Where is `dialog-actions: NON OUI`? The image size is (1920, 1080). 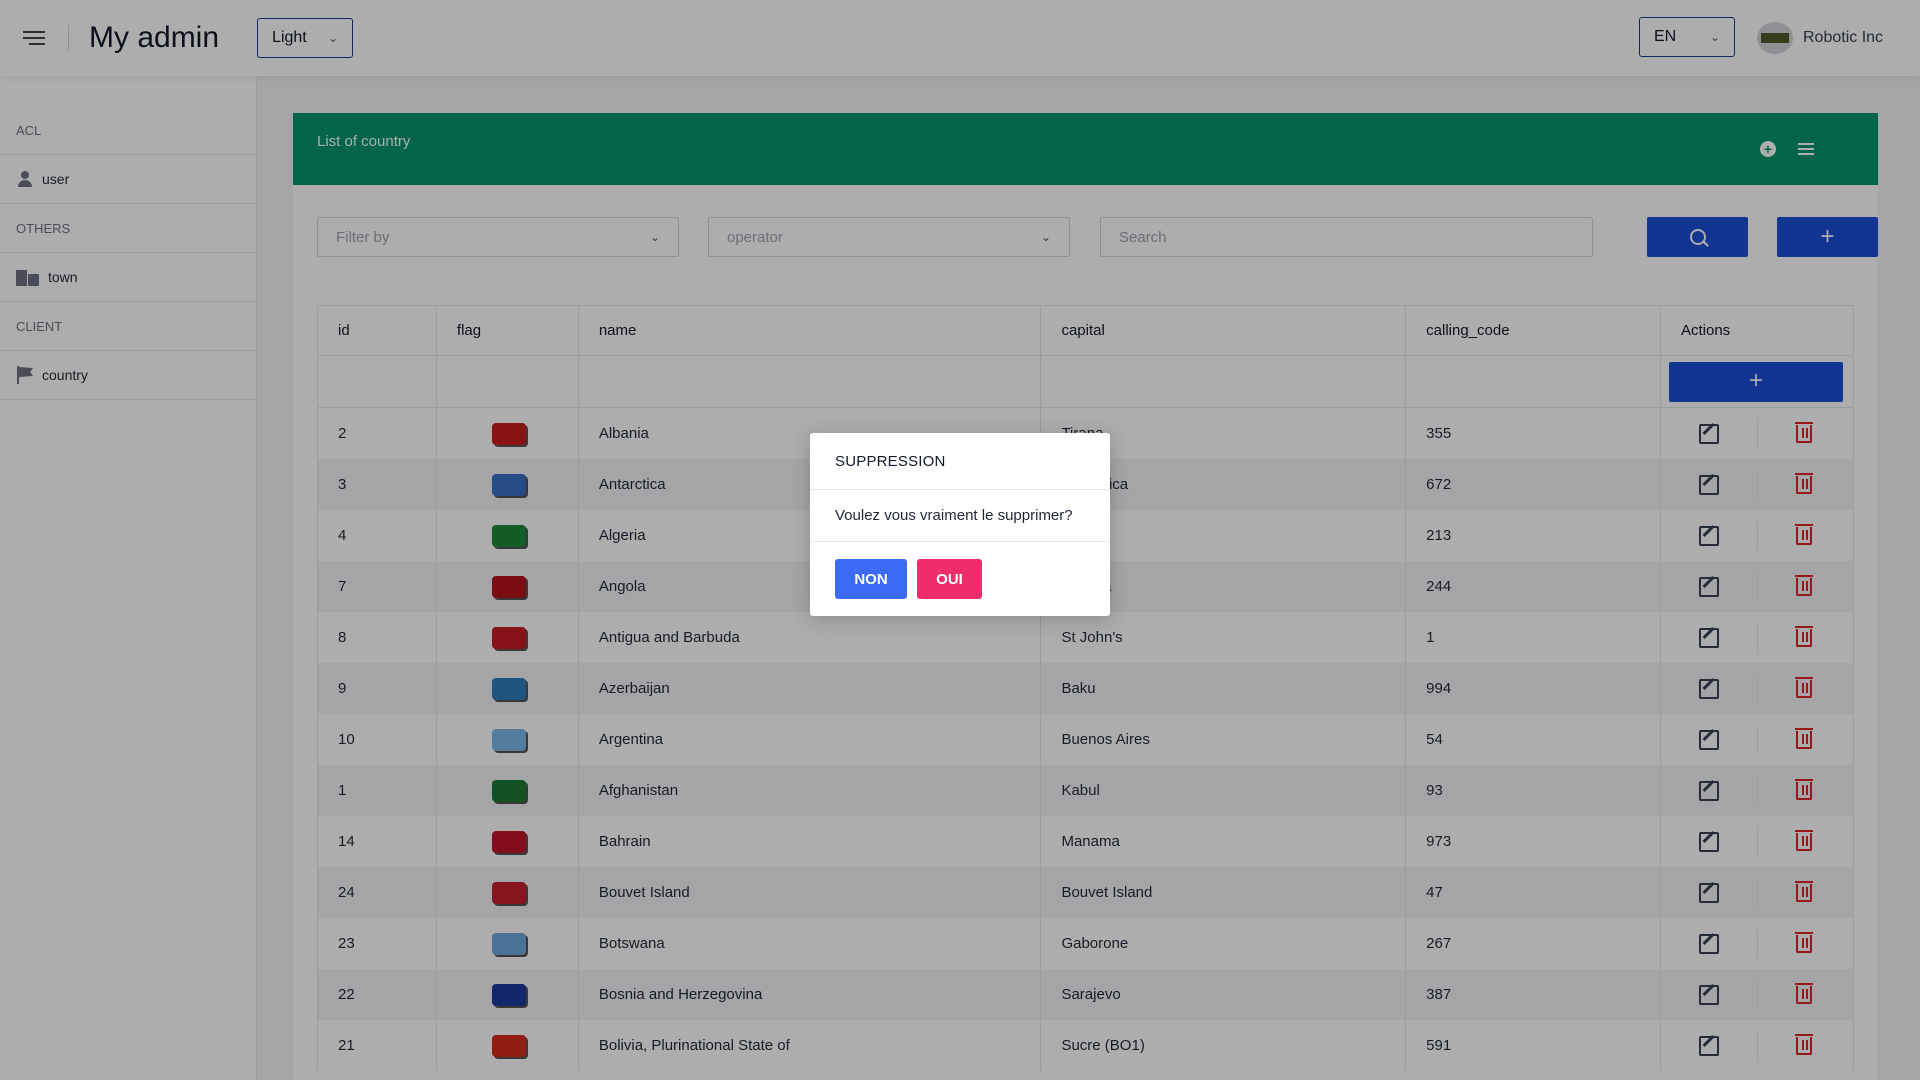
dialog-actions: NON OUI is located at coordinates (960, 570).